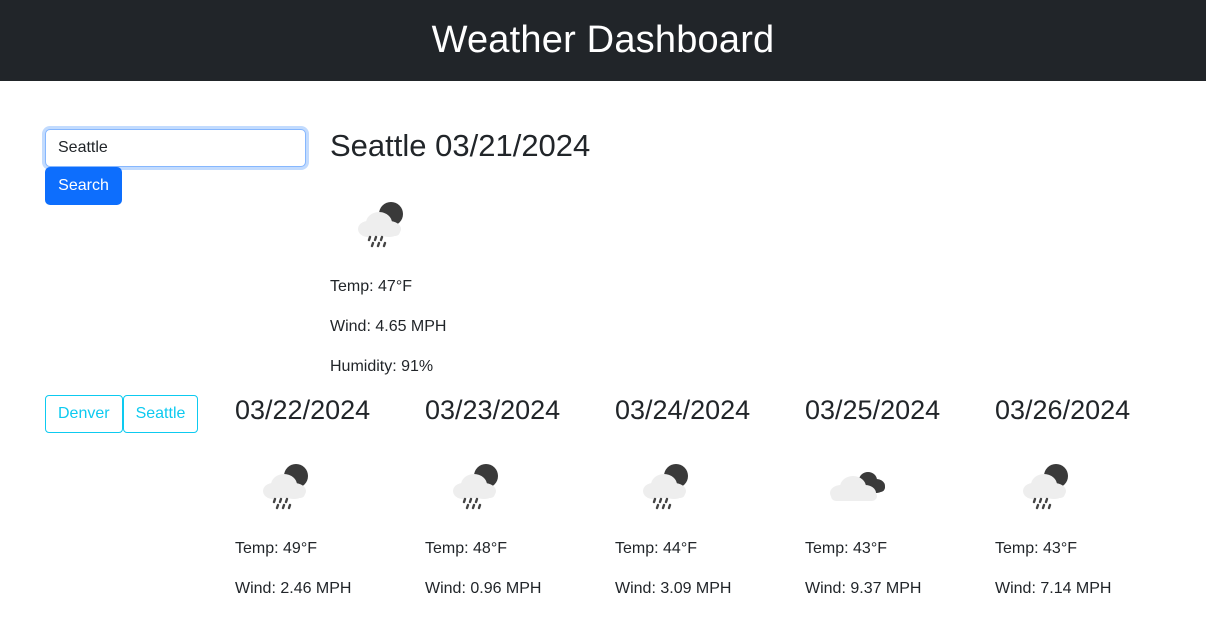 Image resolution: width=1206 pixels, height=622 pixels. I want to click on history-button-denver: Denver, so click(84, 414).